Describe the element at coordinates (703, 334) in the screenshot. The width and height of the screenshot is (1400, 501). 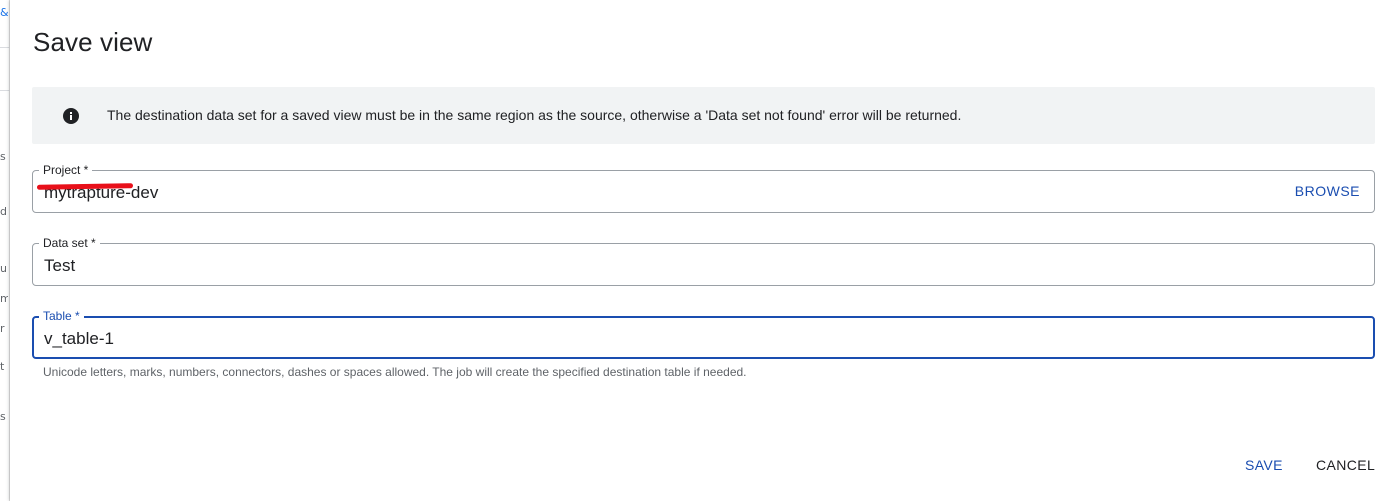
I see `table-field: Table * v_table-1` at that location.